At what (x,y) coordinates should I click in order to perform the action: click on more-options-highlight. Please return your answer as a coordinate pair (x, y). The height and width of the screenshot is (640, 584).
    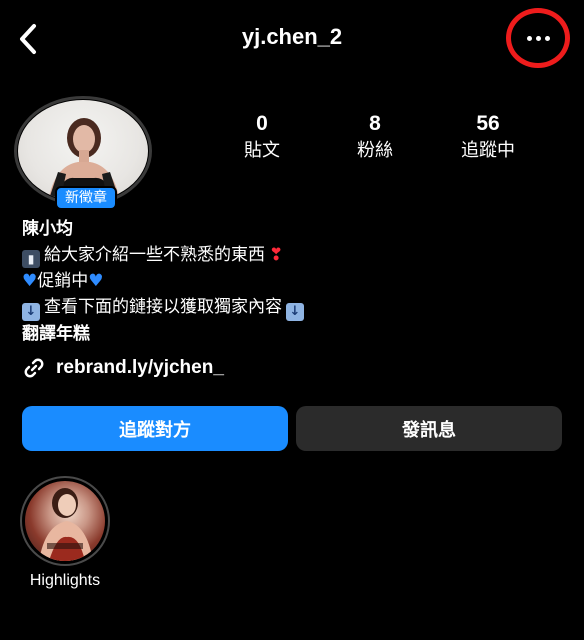
    Looking at the image, I should click on (538, 38).